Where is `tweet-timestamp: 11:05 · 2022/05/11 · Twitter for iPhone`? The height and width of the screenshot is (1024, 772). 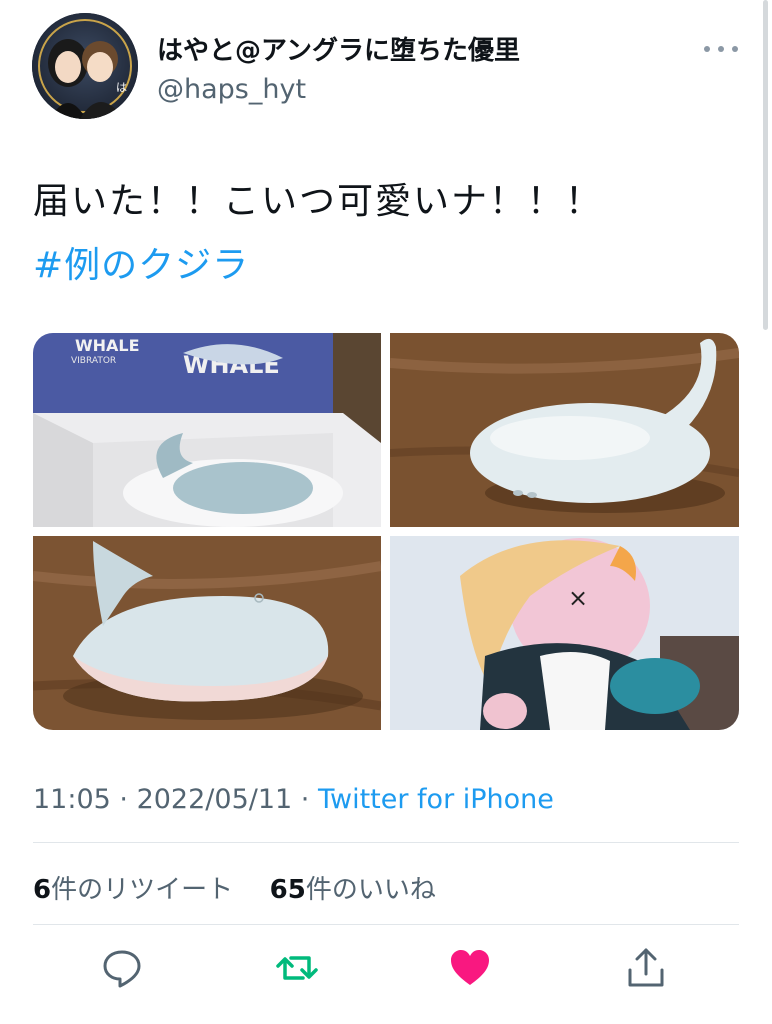 tweet-timestamp: 11:05 · 2022/05/11 · Twitter for iPhone is located at coordinates (293, 799).